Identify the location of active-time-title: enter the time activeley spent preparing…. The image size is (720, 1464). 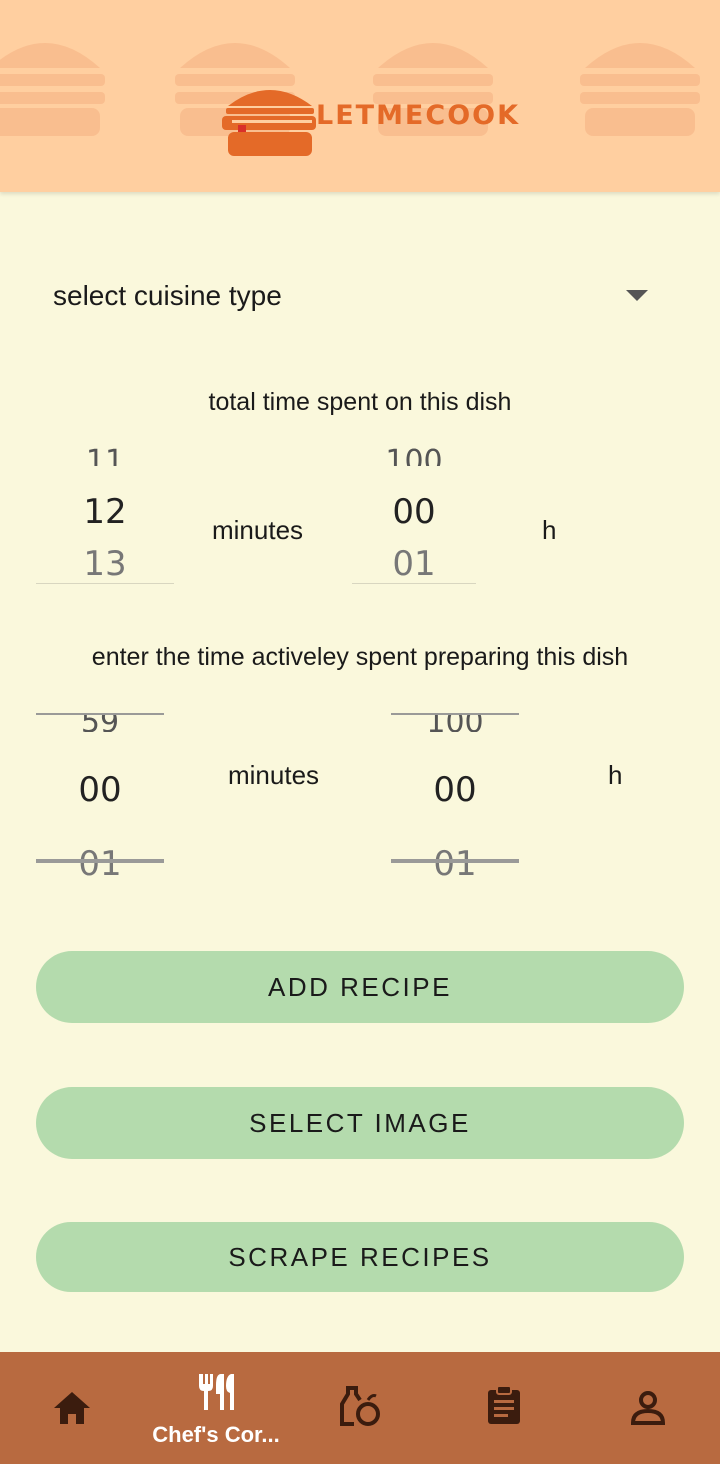
(360, 657).